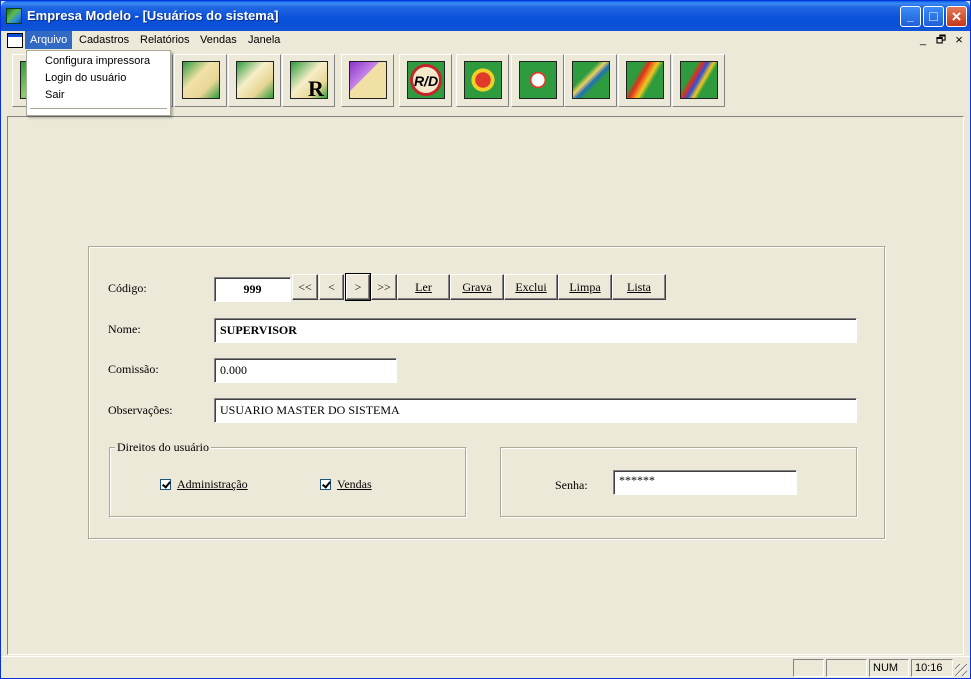 This screenshot has height=679, width=971. Describe the element at coordinates (316, 88) in the screenshot. I see `report-letter: R` at that location.